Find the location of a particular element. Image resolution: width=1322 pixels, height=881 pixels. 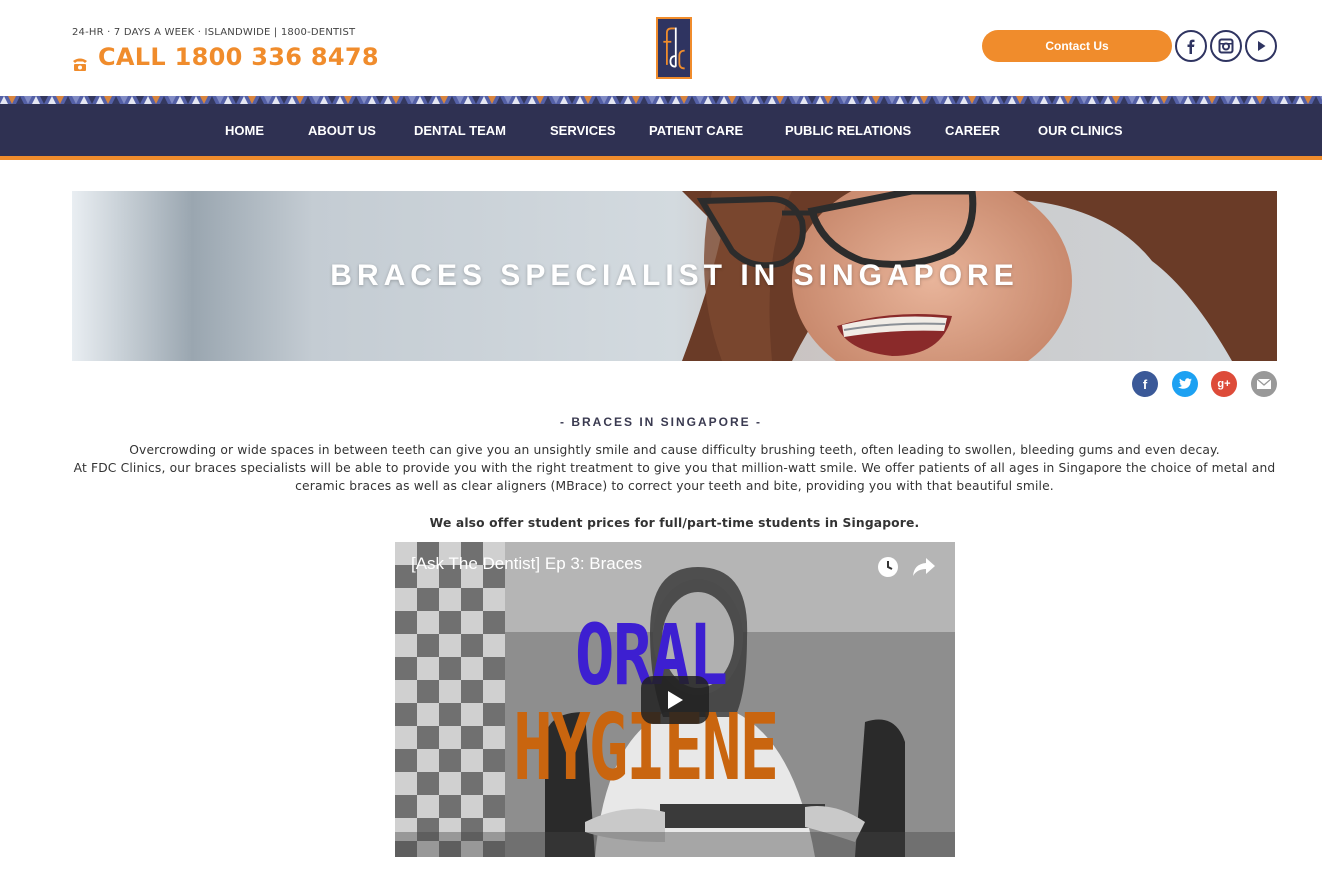

play-button is located at coordinates (675, 700).